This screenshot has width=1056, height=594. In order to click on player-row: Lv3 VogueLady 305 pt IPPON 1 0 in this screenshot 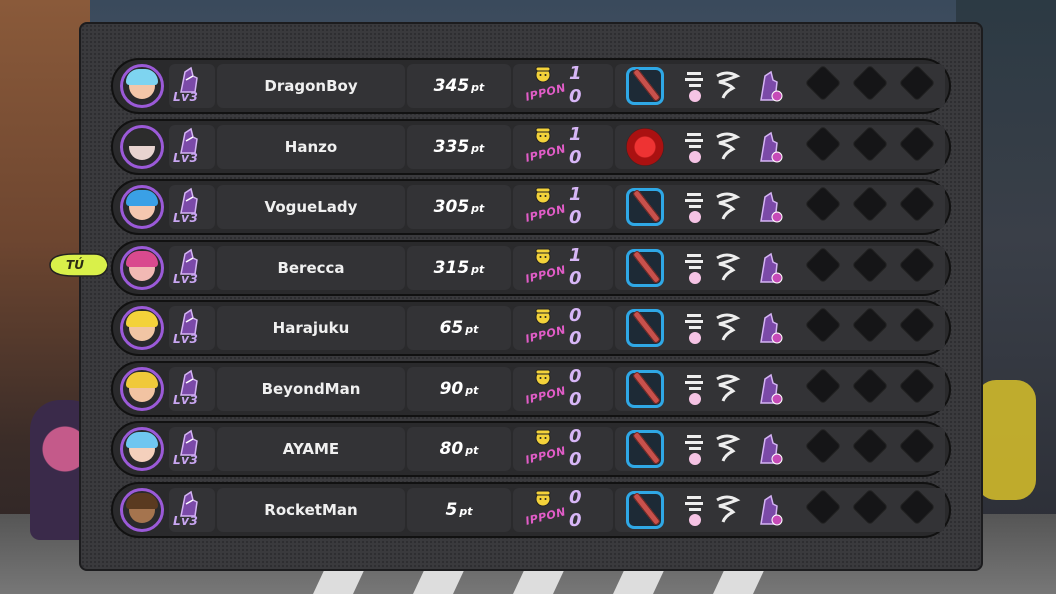, I will do `click(531, 207)`.